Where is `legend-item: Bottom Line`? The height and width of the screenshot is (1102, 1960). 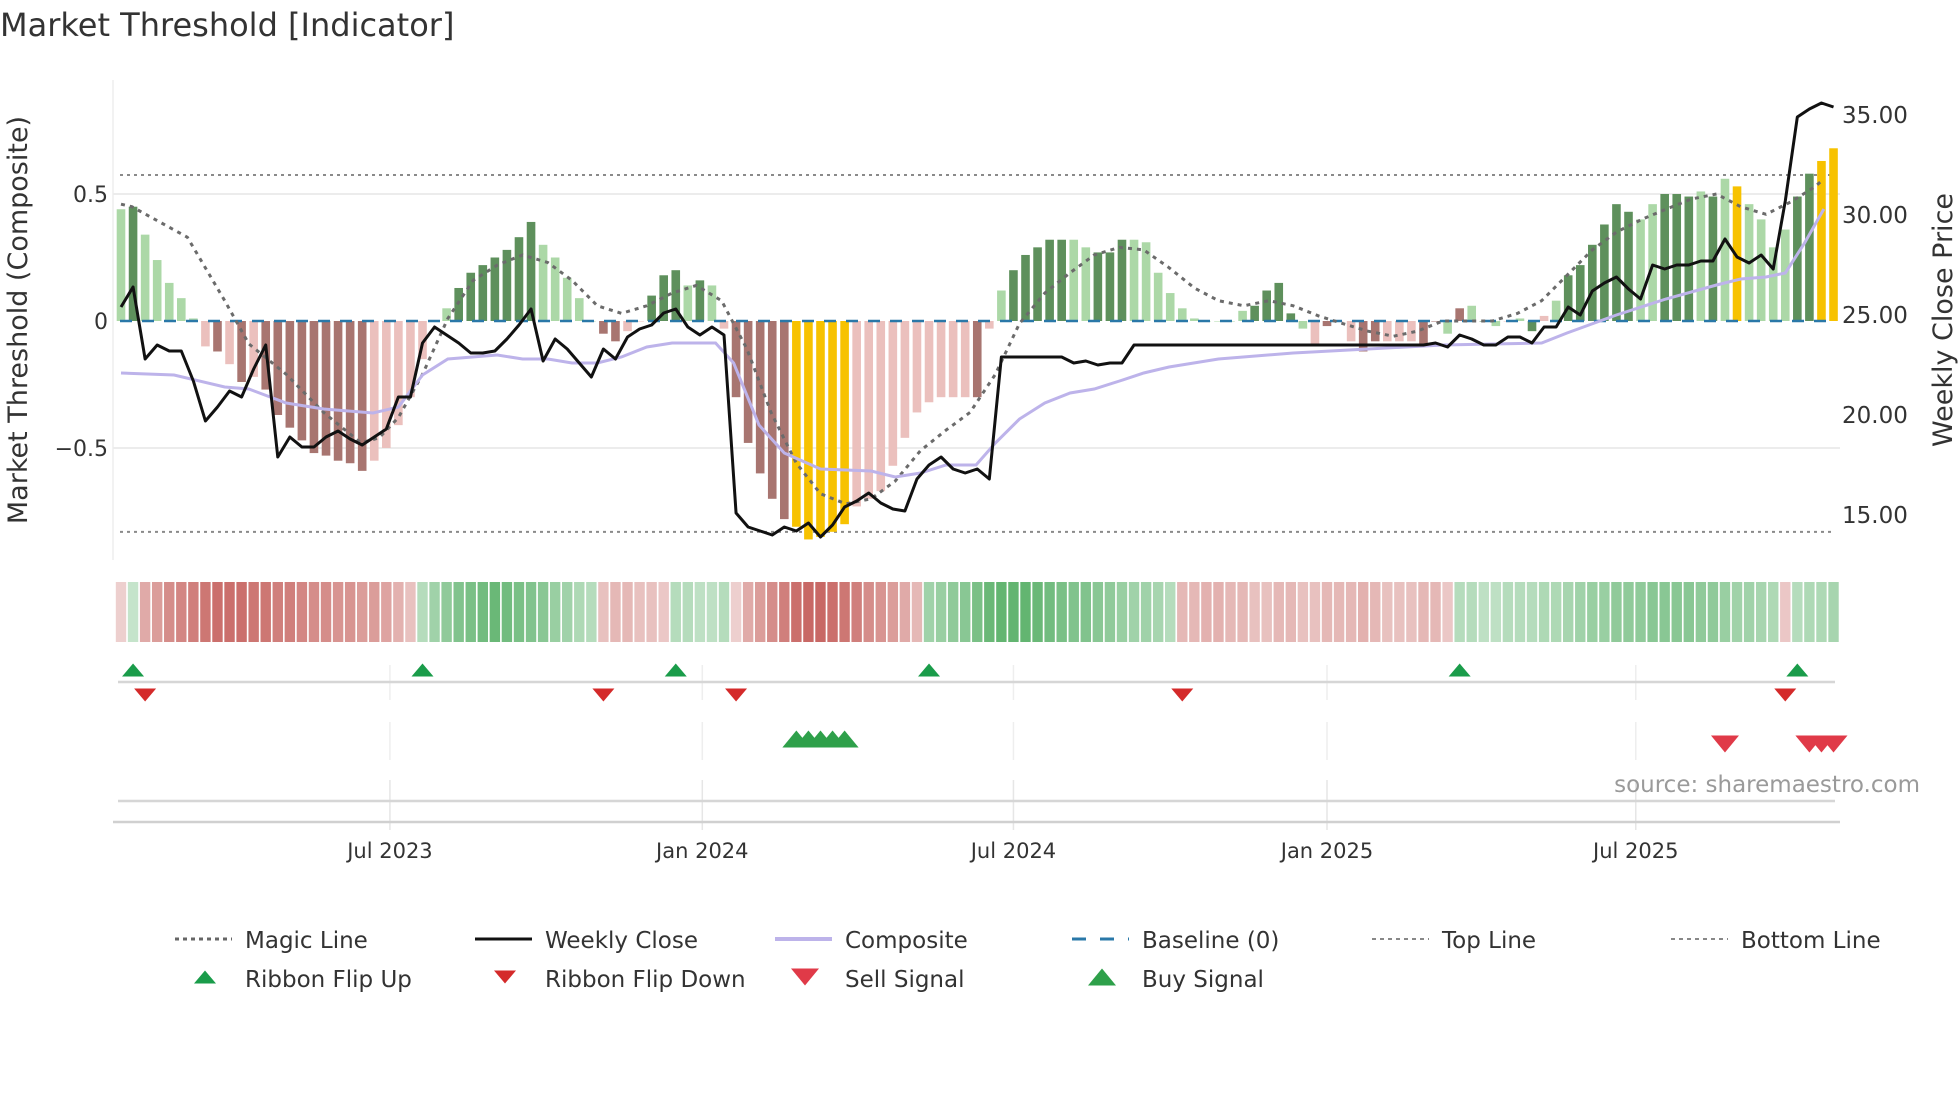
legend-item: Bottom Line is located at coordinates (1776, 941).